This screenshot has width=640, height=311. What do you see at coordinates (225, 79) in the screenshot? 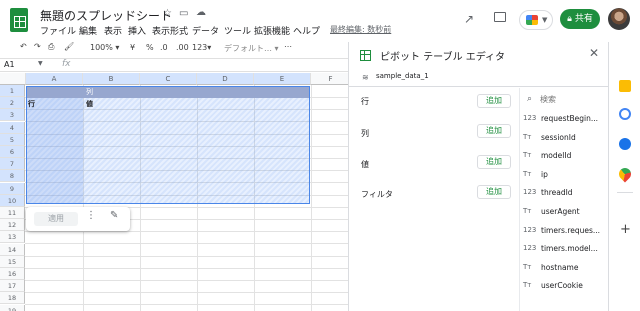
I see `column-header-d: D` at bounding box center [225, 79].